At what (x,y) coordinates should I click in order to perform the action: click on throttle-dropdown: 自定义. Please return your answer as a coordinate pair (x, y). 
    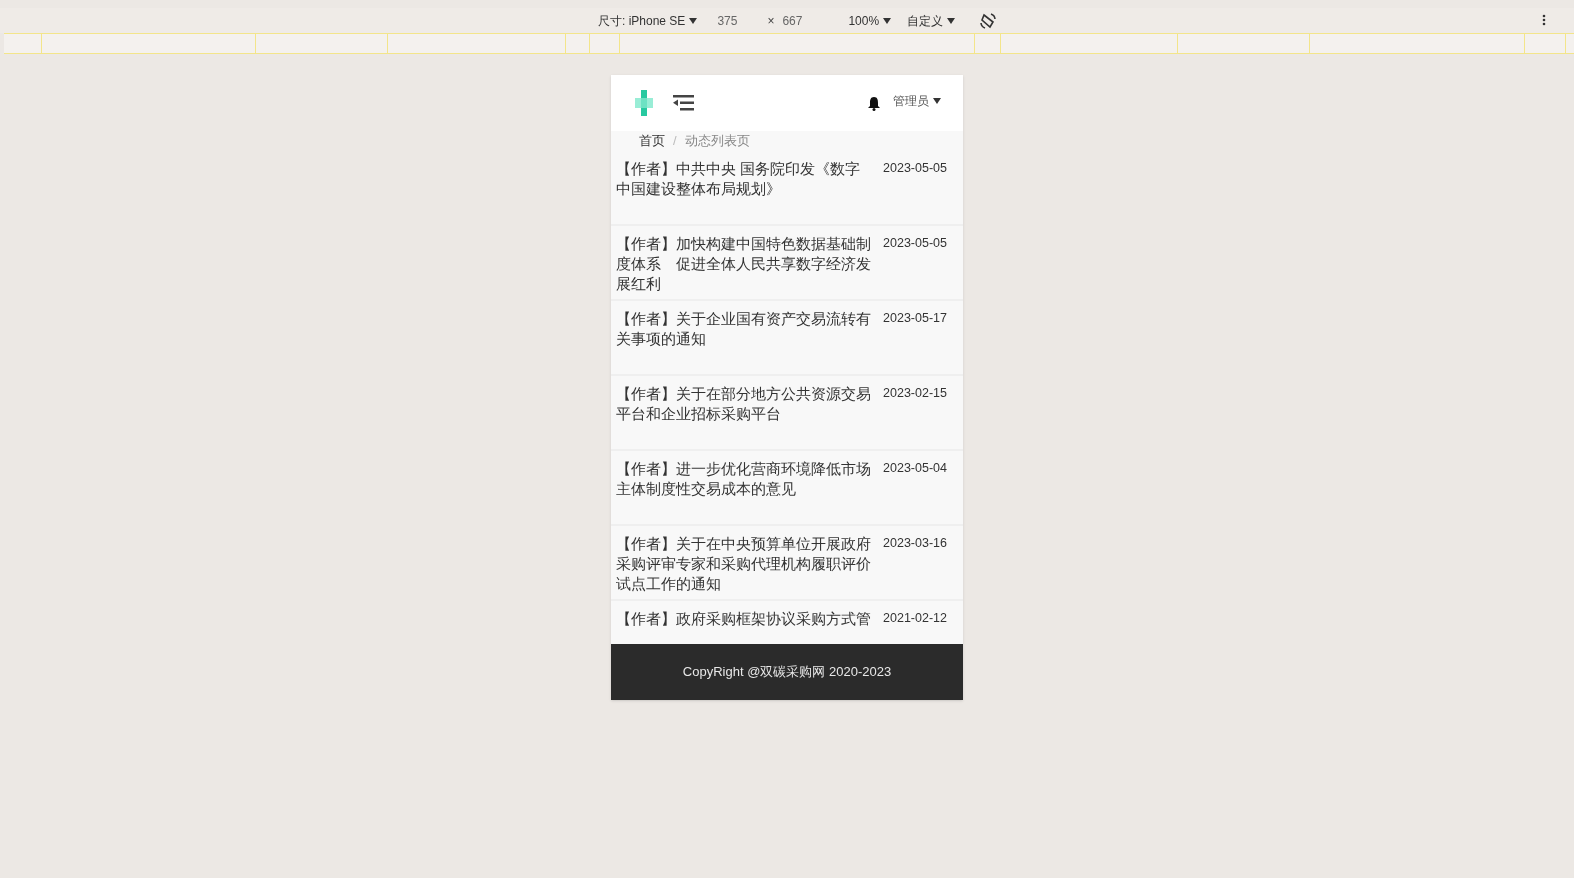
    Looking at the image, I should click on (931, 20).